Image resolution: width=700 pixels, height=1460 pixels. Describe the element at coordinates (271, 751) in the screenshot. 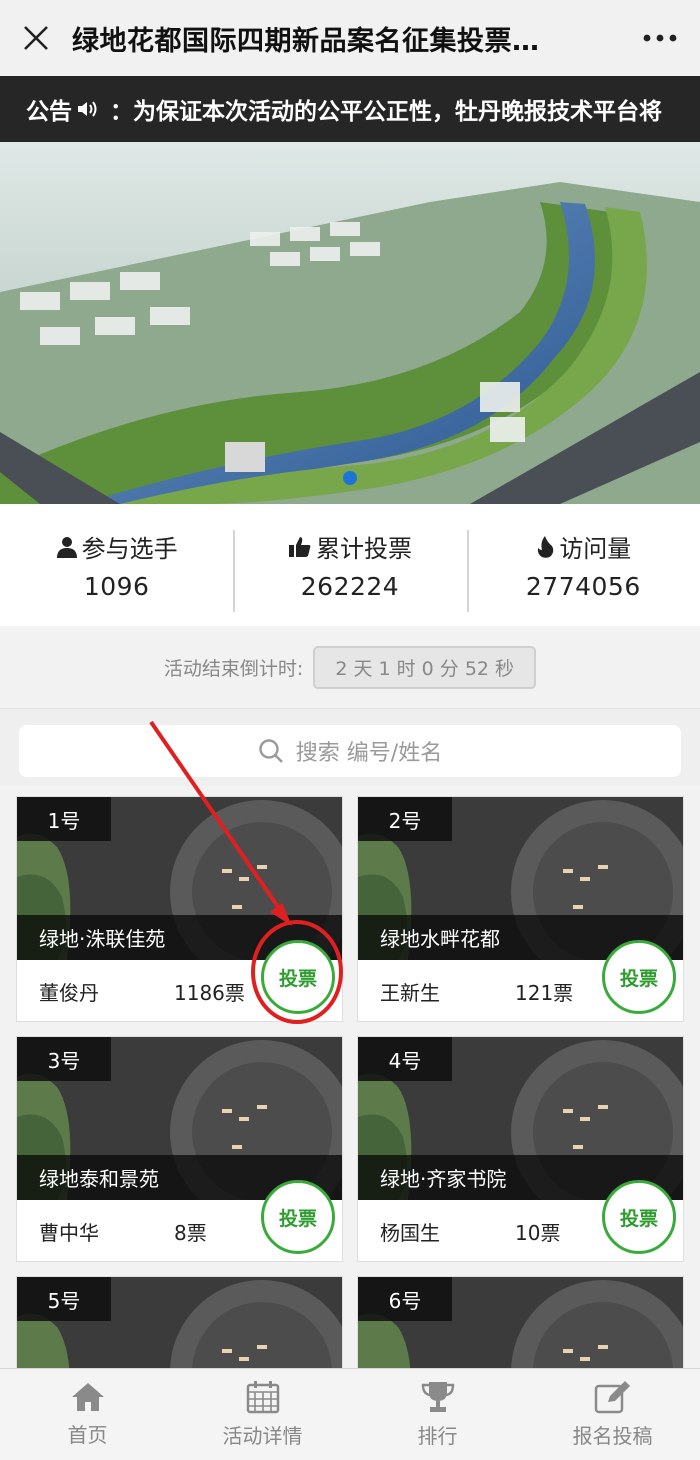

I see `search-icon` at that location.